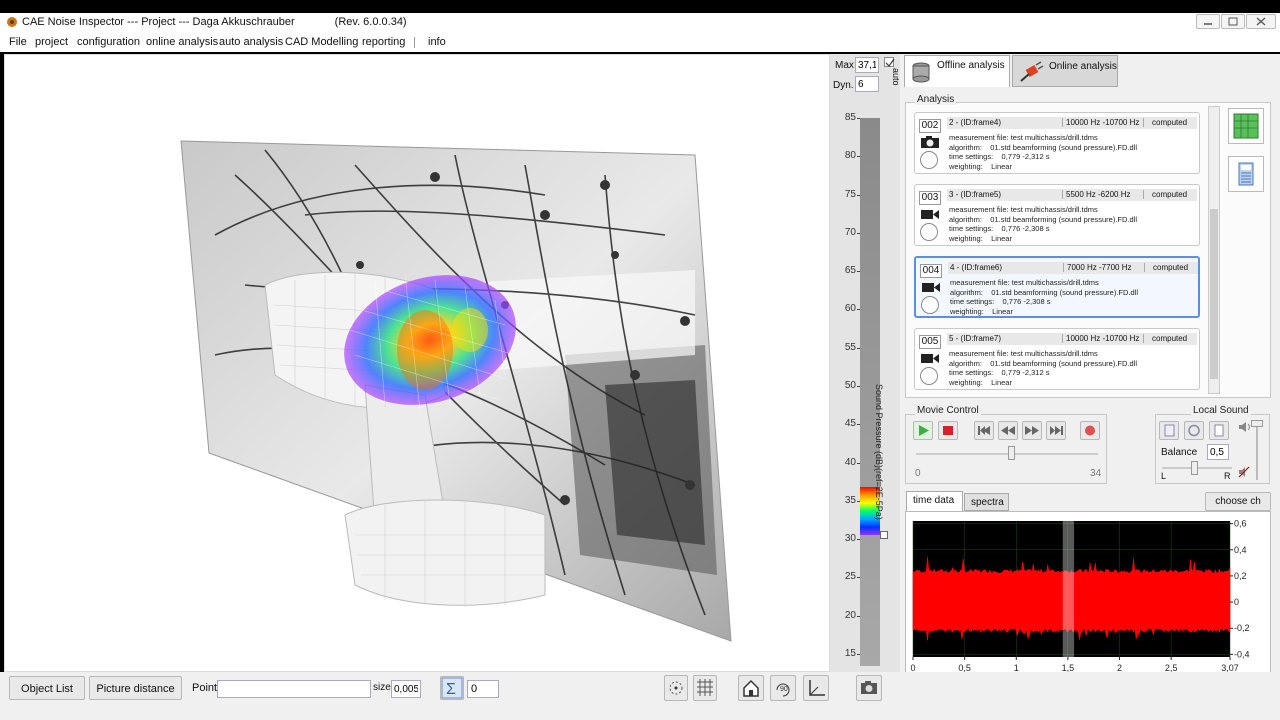  I want to click on max-input, so click(867, 65).